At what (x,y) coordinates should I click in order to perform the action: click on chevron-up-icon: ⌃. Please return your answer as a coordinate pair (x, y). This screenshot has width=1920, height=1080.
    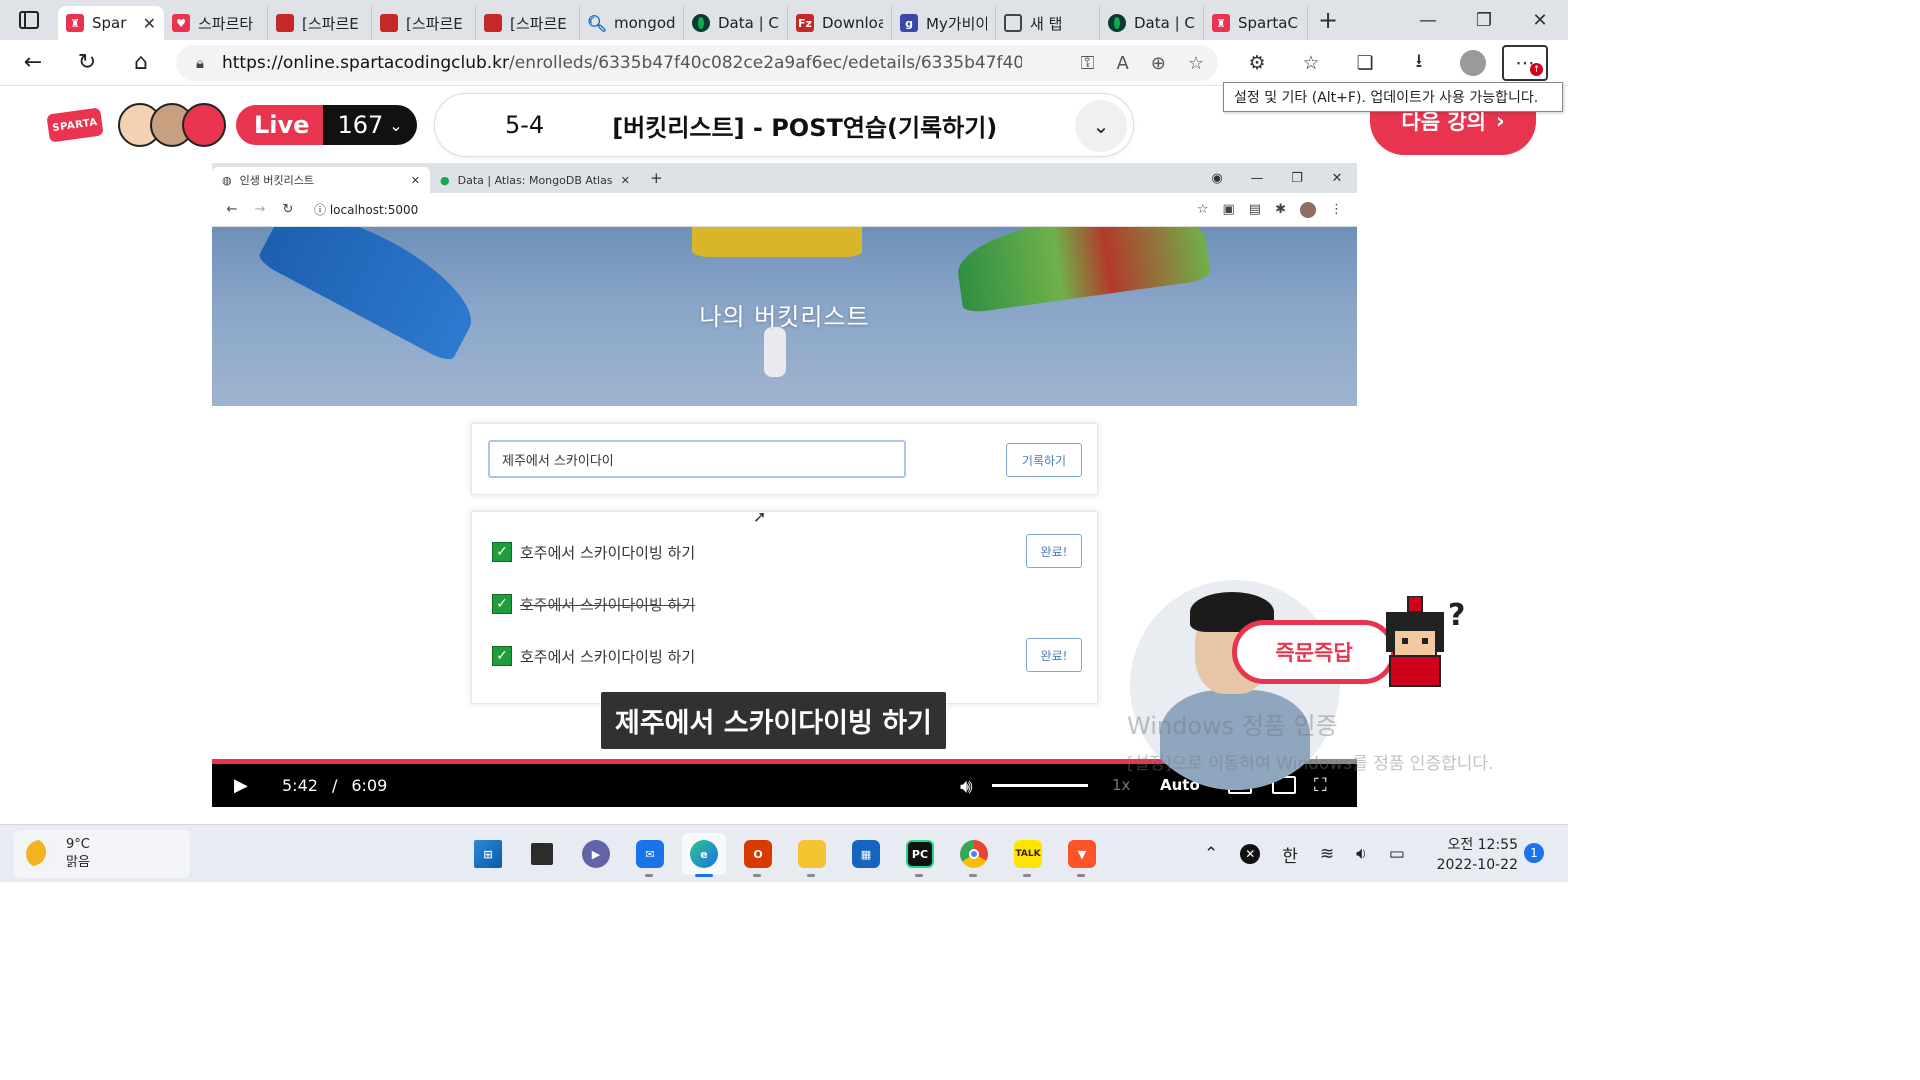
    Looking at the image, I should click on (1211, 854).